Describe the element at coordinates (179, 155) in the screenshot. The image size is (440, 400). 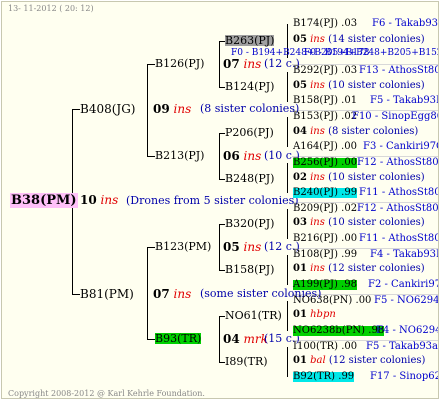
I see `gen2-queen: B213(PJ)` at that location.